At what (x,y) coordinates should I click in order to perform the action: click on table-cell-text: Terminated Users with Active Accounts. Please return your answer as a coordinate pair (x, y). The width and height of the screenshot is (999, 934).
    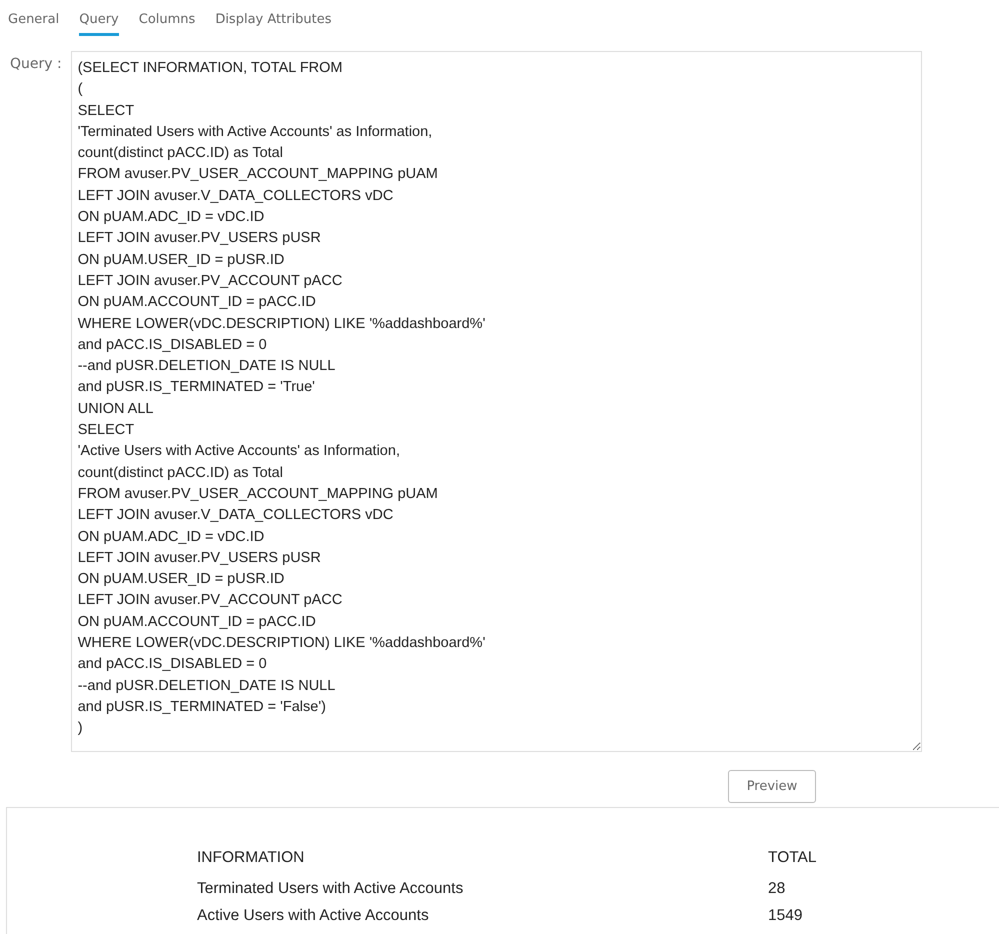
    Looking at the image, I should click on (330, 889).